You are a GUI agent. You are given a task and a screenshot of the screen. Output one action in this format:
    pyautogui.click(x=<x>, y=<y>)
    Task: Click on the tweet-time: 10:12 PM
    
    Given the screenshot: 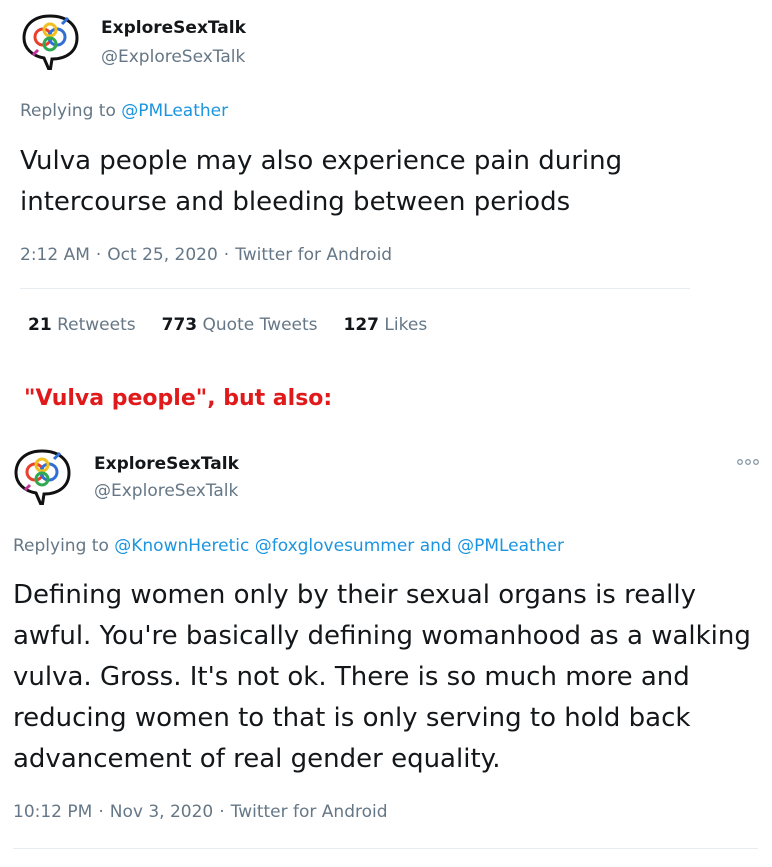 What is the action you would take?
    pyautogui.click(x=52, y=812)
    